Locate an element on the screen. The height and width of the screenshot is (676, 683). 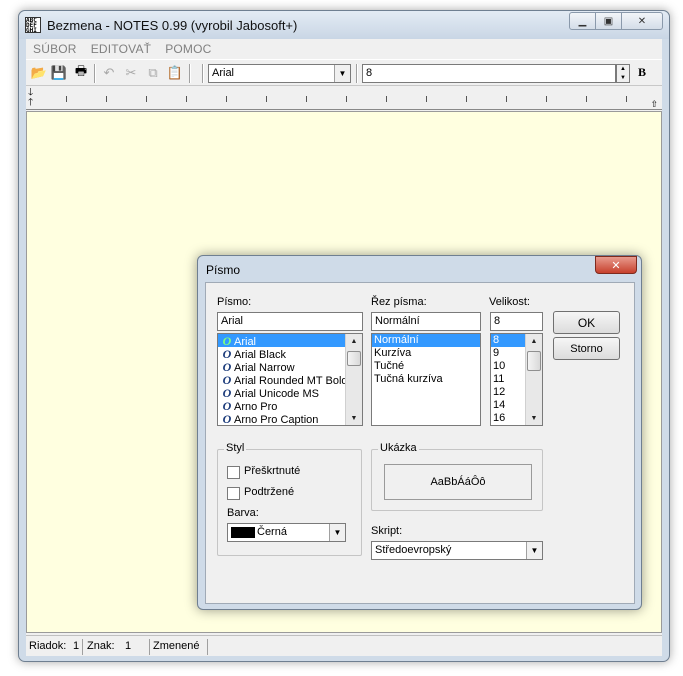
copy-button: ⧉ is located at coordinates (153, 73).